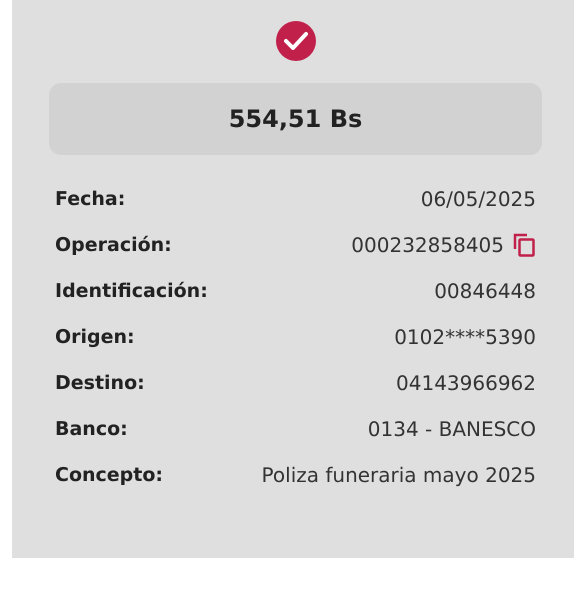 This screenshot has width=586, height=589. I want to click on detail-label: Concepto:, so click(109, 475).